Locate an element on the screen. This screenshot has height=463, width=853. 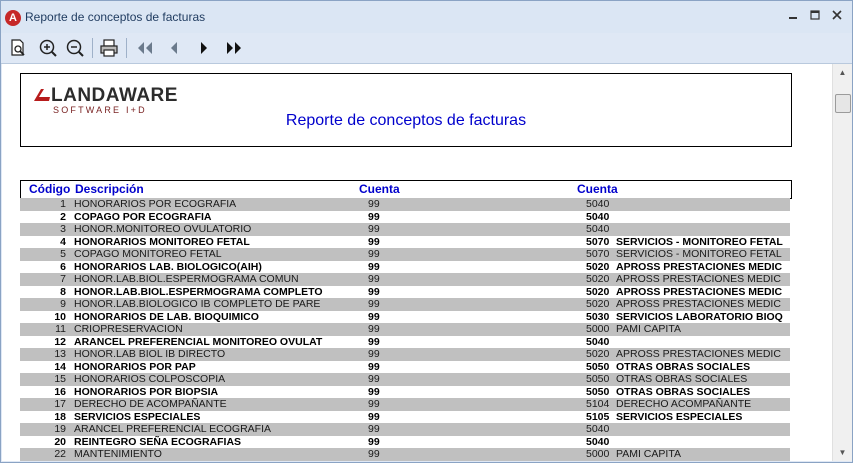
cell-code: 12 is located at coordinates (60, 341).